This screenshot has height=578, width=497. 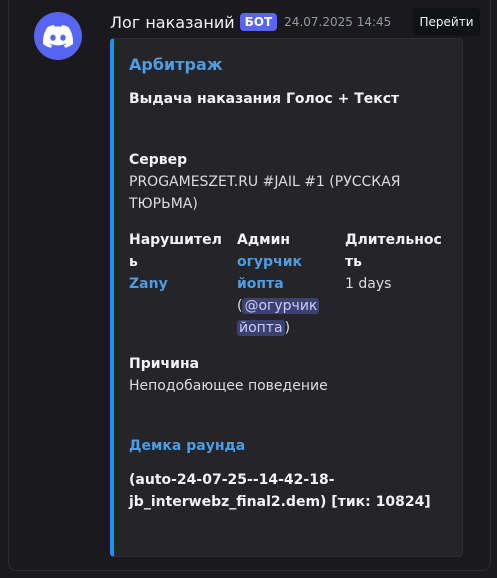 What do you see at coordinates (368, 284) in the screenshot?
I see `field-duration-value: 1 days` at bounding box center [368, 284].